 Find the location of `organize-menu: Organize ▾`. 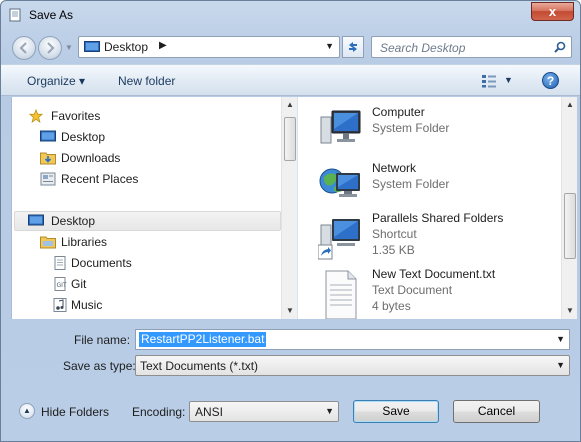

organize-menu: Organize ▾ is located at coordinates (56, 81).